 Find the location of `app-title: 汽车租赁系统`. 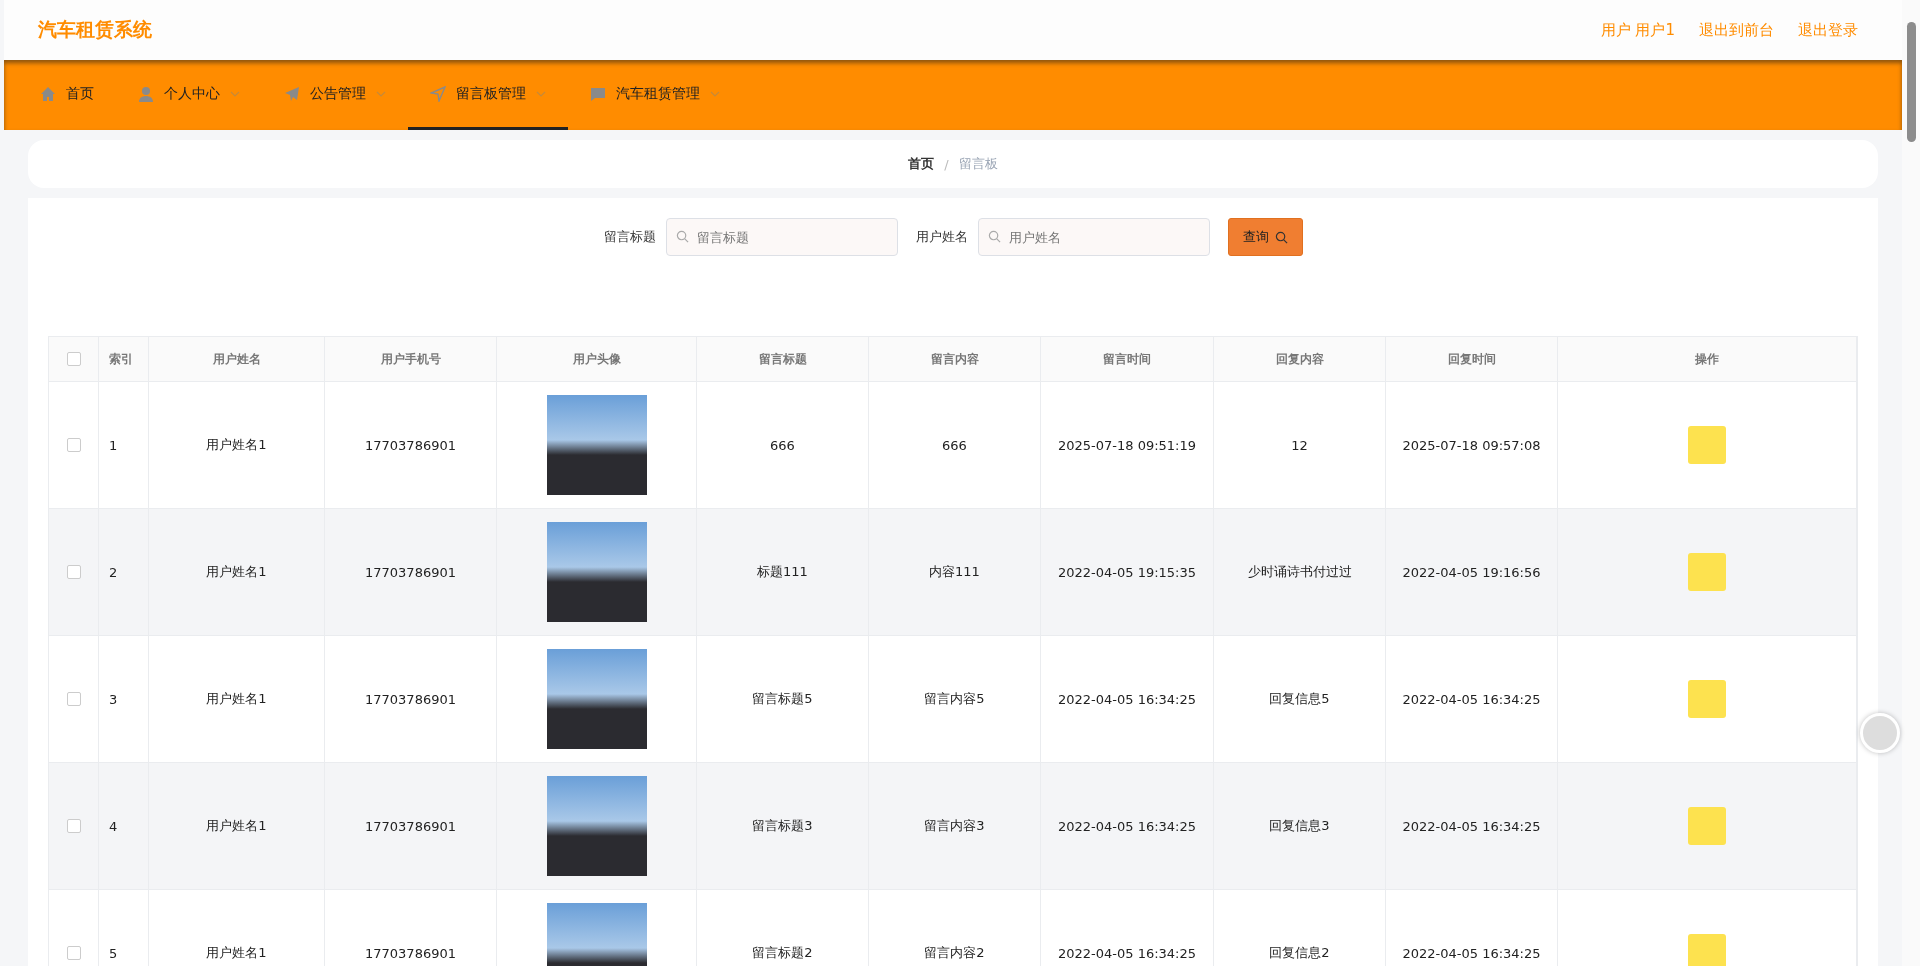

app-title: 汽车租赁系统 is located at coordinates (95, 29).